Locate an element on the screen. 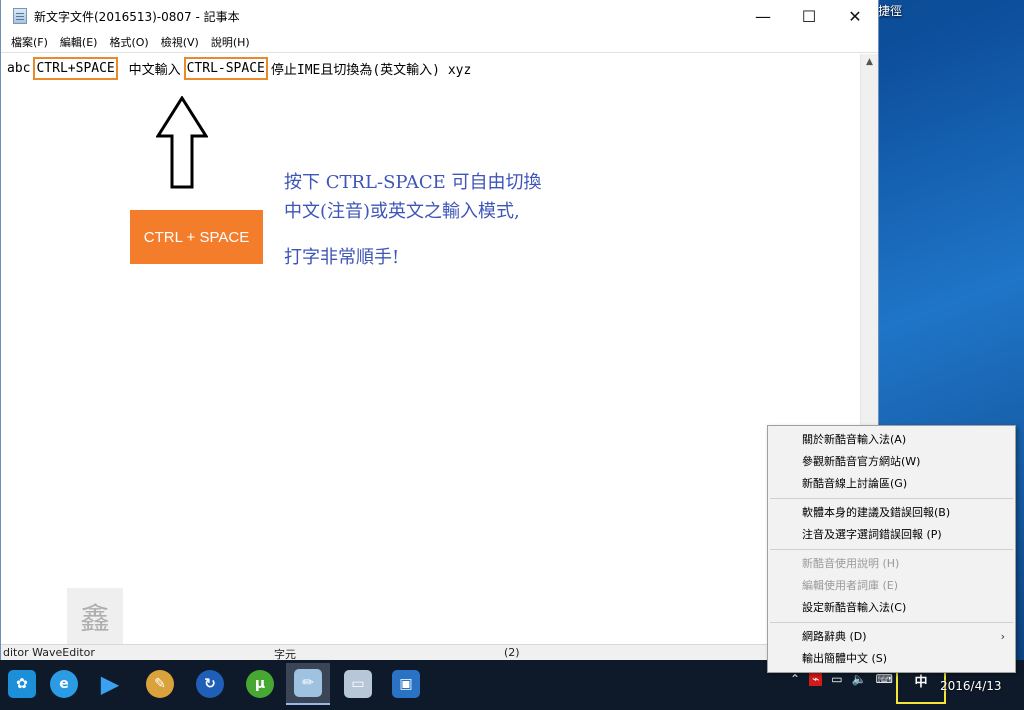 Image resolution: width=1024 pixels, height=710 pixels. menu-online-forum: 新酷音線上討論區(G) is located at coordinates (891, 484).